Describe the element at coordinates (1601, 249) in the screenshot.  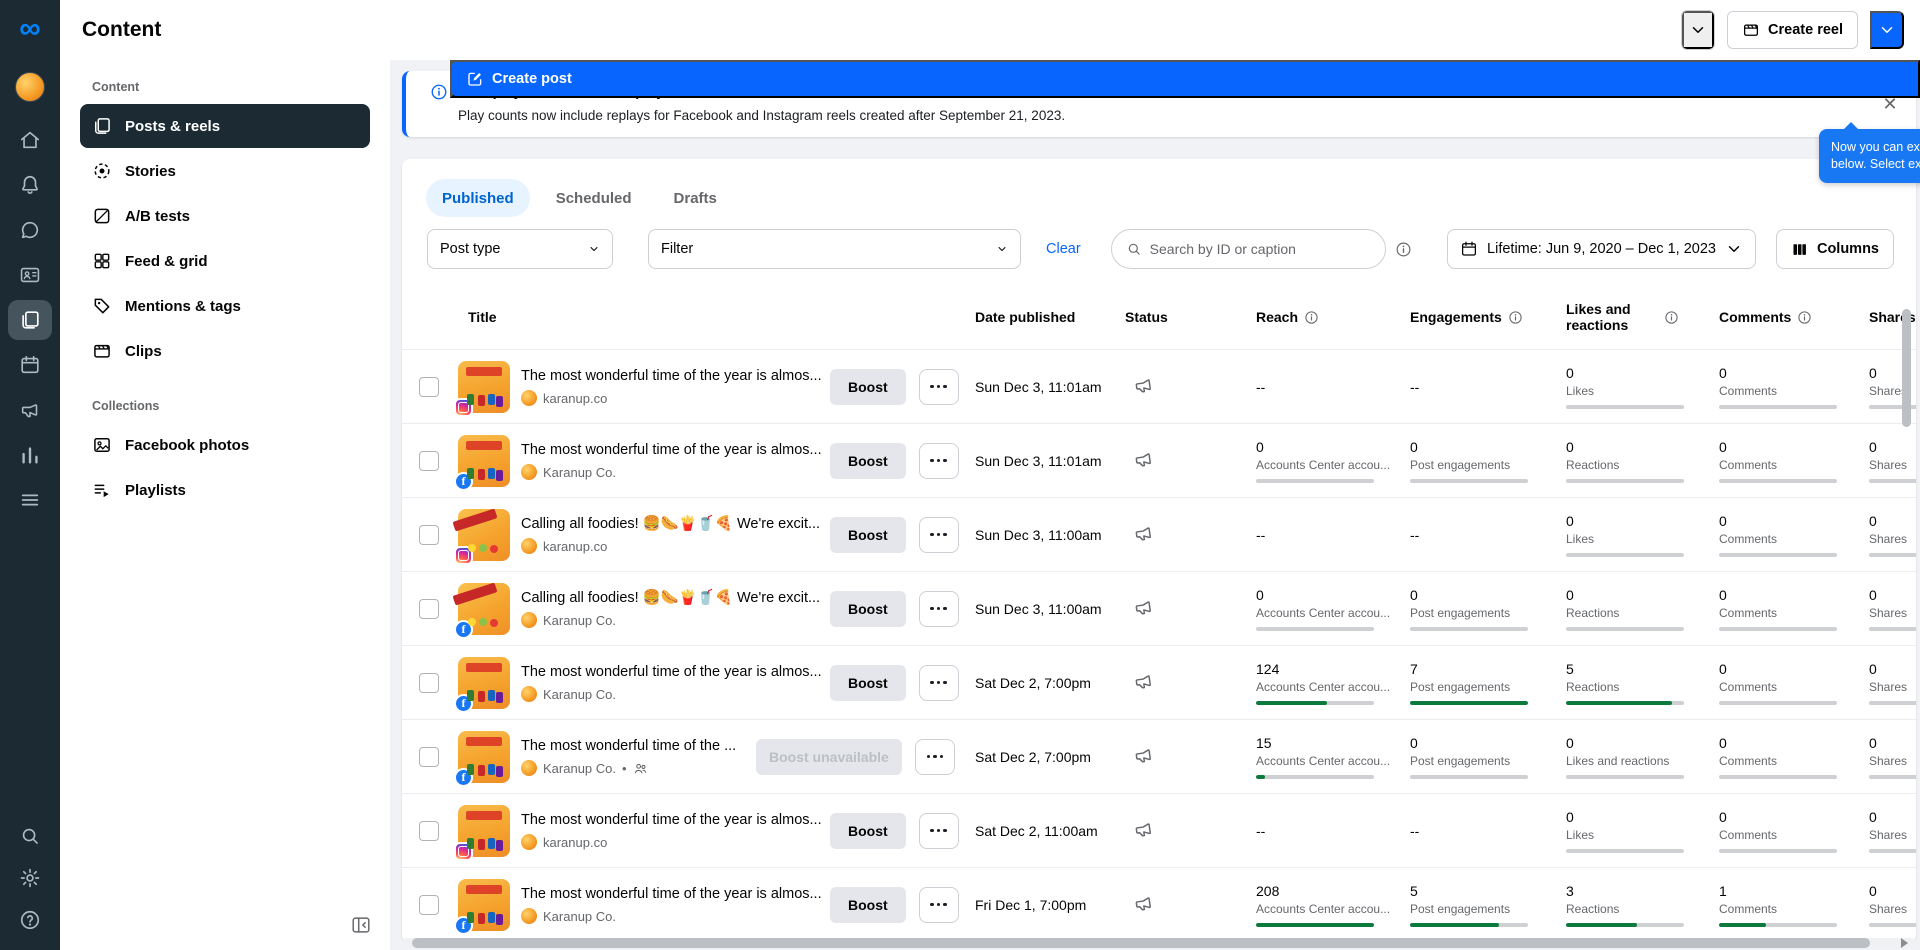
I see `date-range-select: Lifetime: Jun 9, 2020 – Dec 1, 2023` at that location.